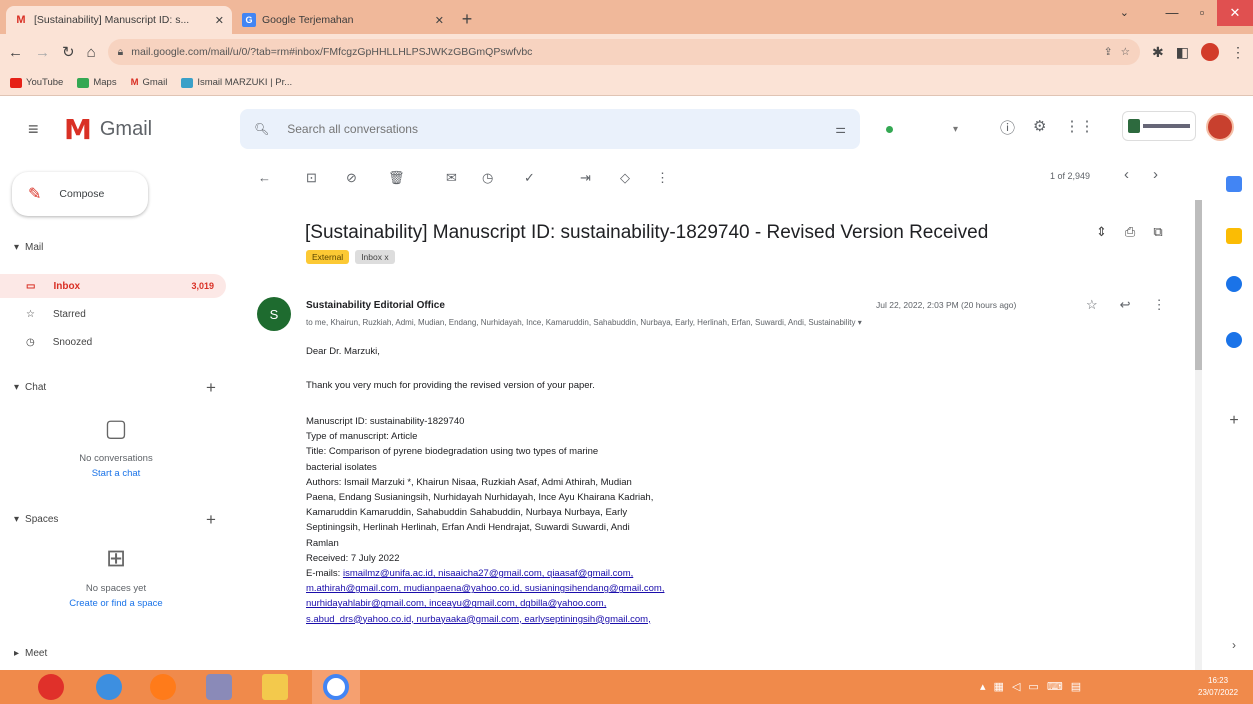 This screenshot has width=1253, height=704. I want to click on recipients-dropdown-icon: ▾, so click(860, 322).